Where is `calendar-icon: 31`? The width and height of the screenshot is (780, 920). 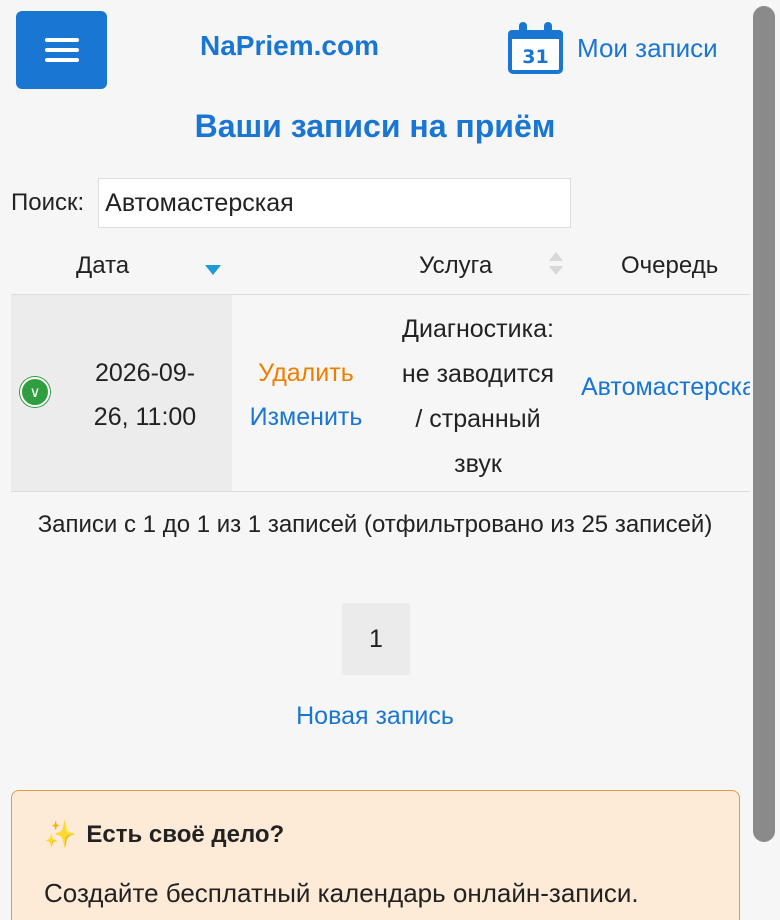 calendar-icon: 31 is located at coordinates (535, 48).